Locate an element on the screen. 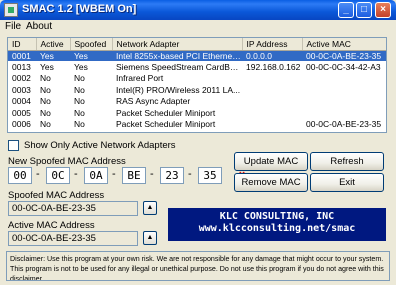  menu-file: File is located at coordinates (13, 26).